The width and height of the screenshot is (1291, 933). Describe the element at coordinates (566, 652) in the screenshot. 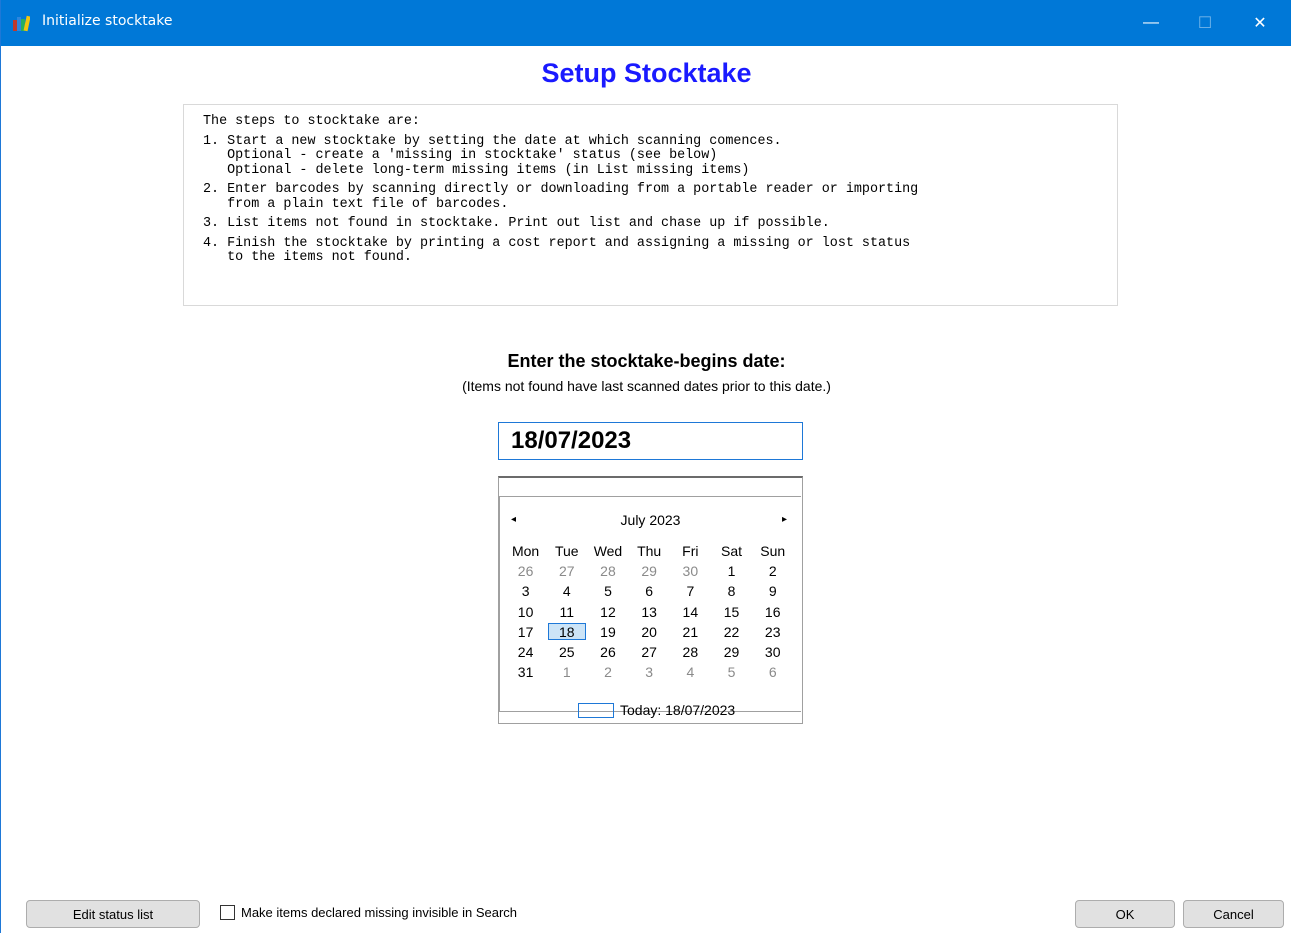

I see `calendar-day: 25` at that location.